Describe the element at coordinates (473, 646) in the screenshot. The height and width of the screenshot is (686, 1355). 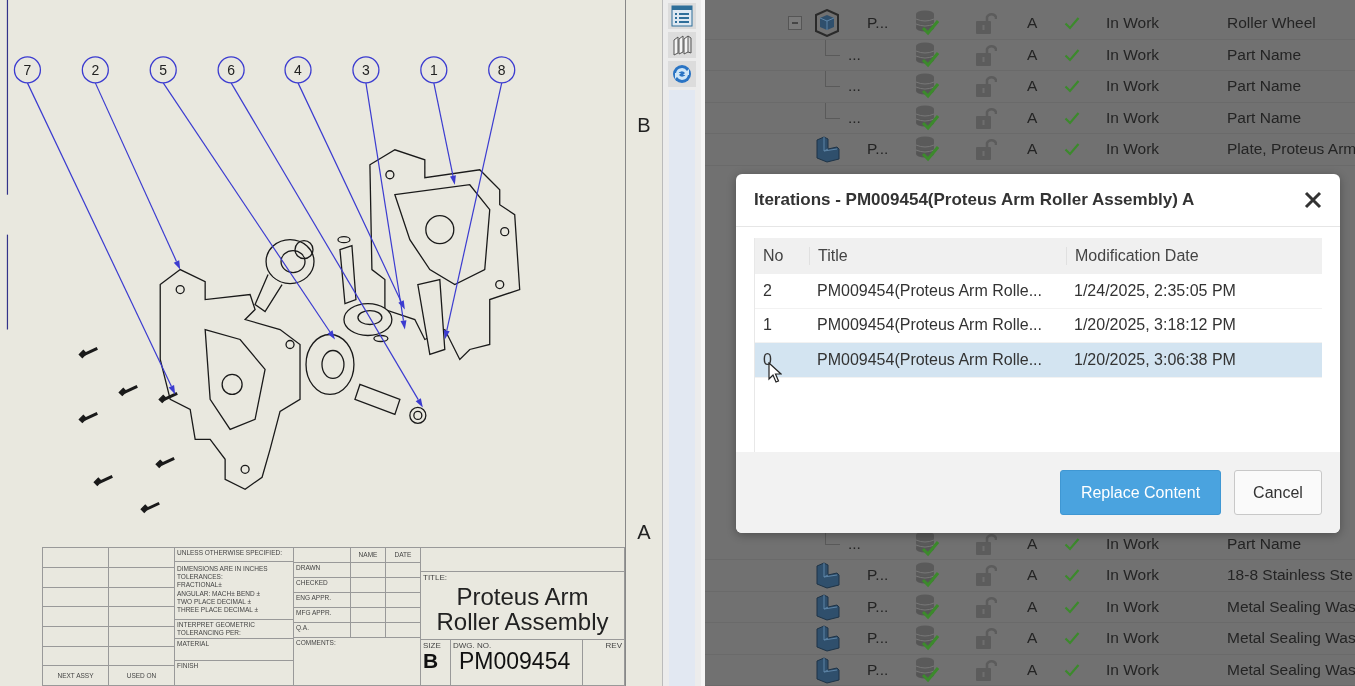
I see `dwg-no-label: DWG. NO.` at that location.